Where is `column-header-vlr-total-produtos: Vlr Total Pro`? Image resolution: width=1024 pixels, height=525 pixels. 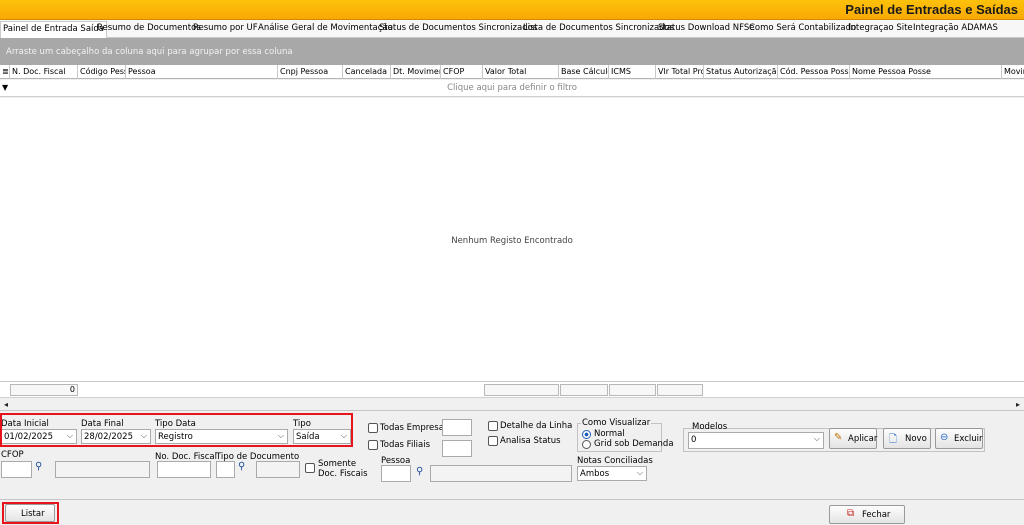 column-header-vlr-total-produtos: Vlr Total Pro is located at coordinates (680, 72).